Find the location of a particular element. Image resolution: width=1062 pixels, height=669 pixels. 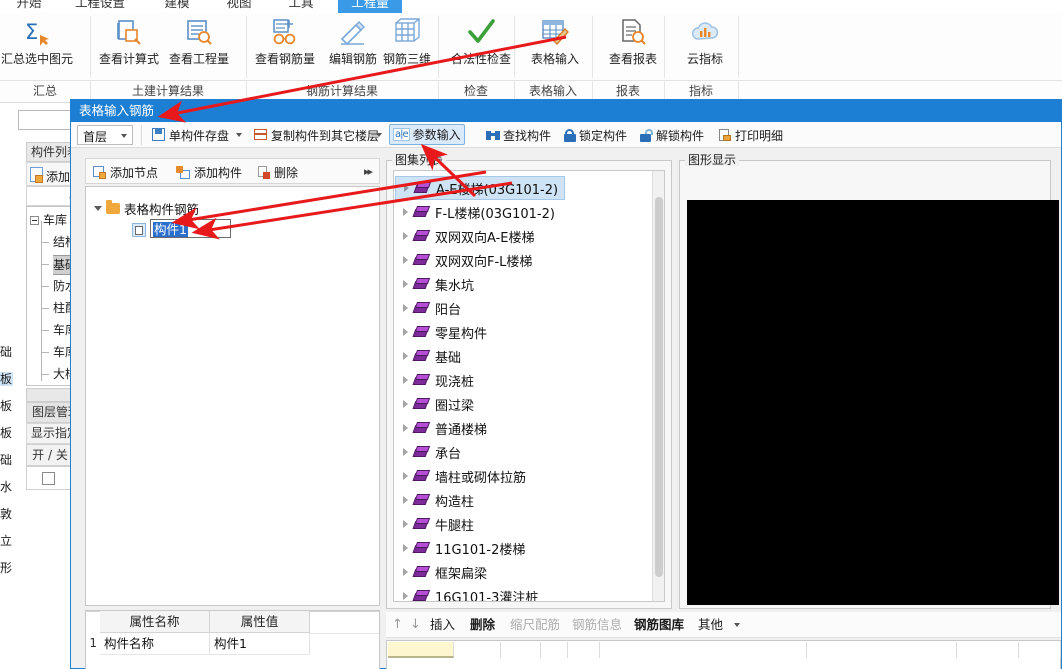

background-vertical-tab-8: 形 is located at coordinates (6, 568).